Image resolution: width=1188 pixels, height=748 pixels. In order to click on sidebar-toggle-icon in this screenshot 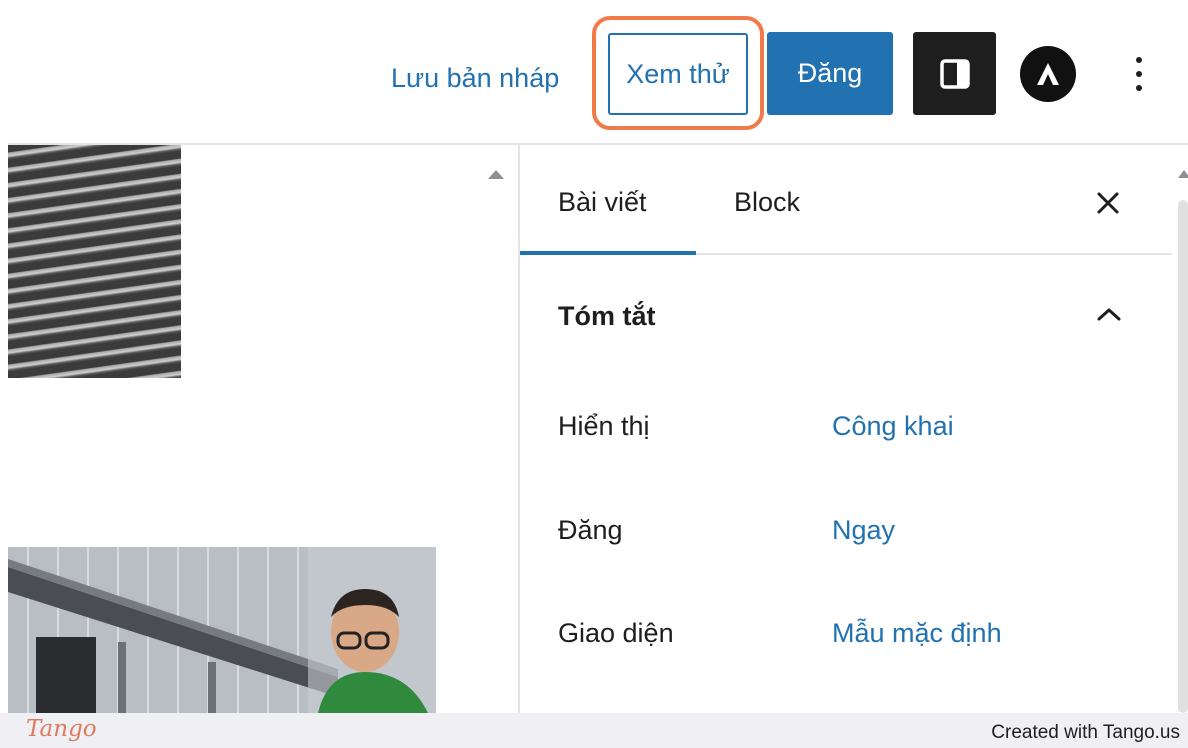, I will do `click(954, 73)`.